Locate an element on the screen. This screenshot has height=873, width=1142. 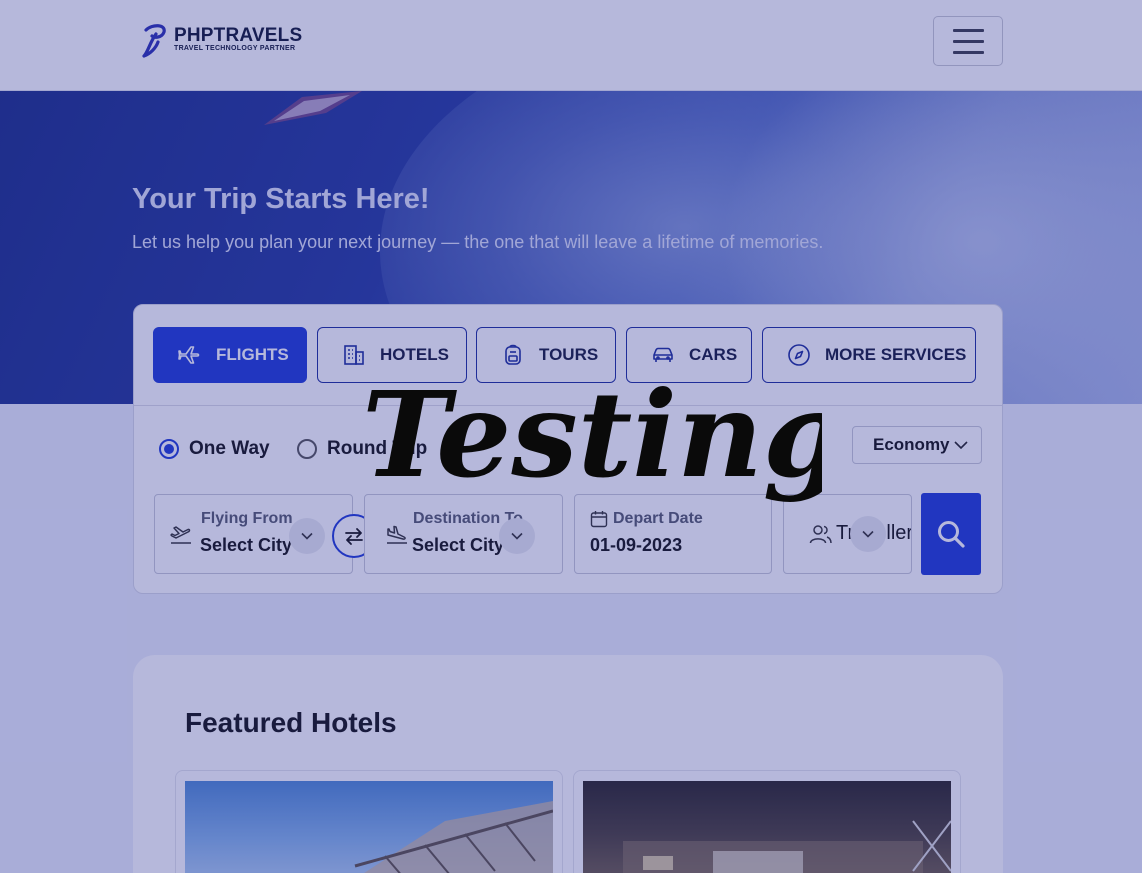
building-icon is located at coordinates (354, 355).